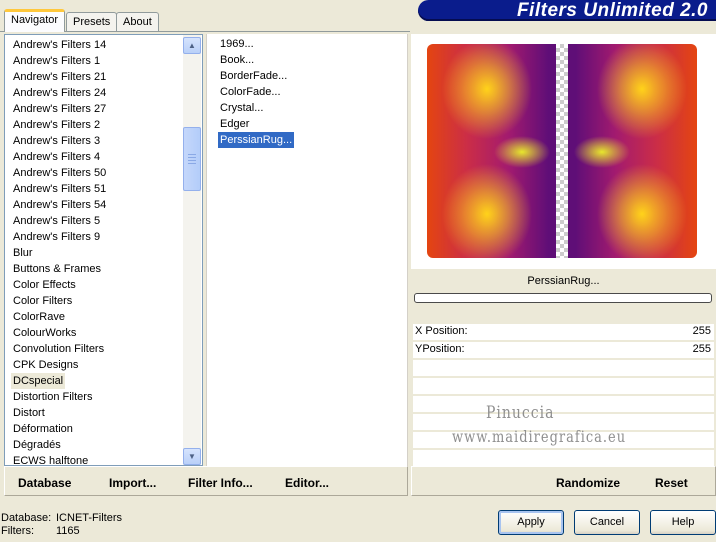 This screenshot has width=716, height=542. What do you see at coordinates (137, 21) in the screenshot?
I see `tab-about: About` at bounding box center [137, 21].